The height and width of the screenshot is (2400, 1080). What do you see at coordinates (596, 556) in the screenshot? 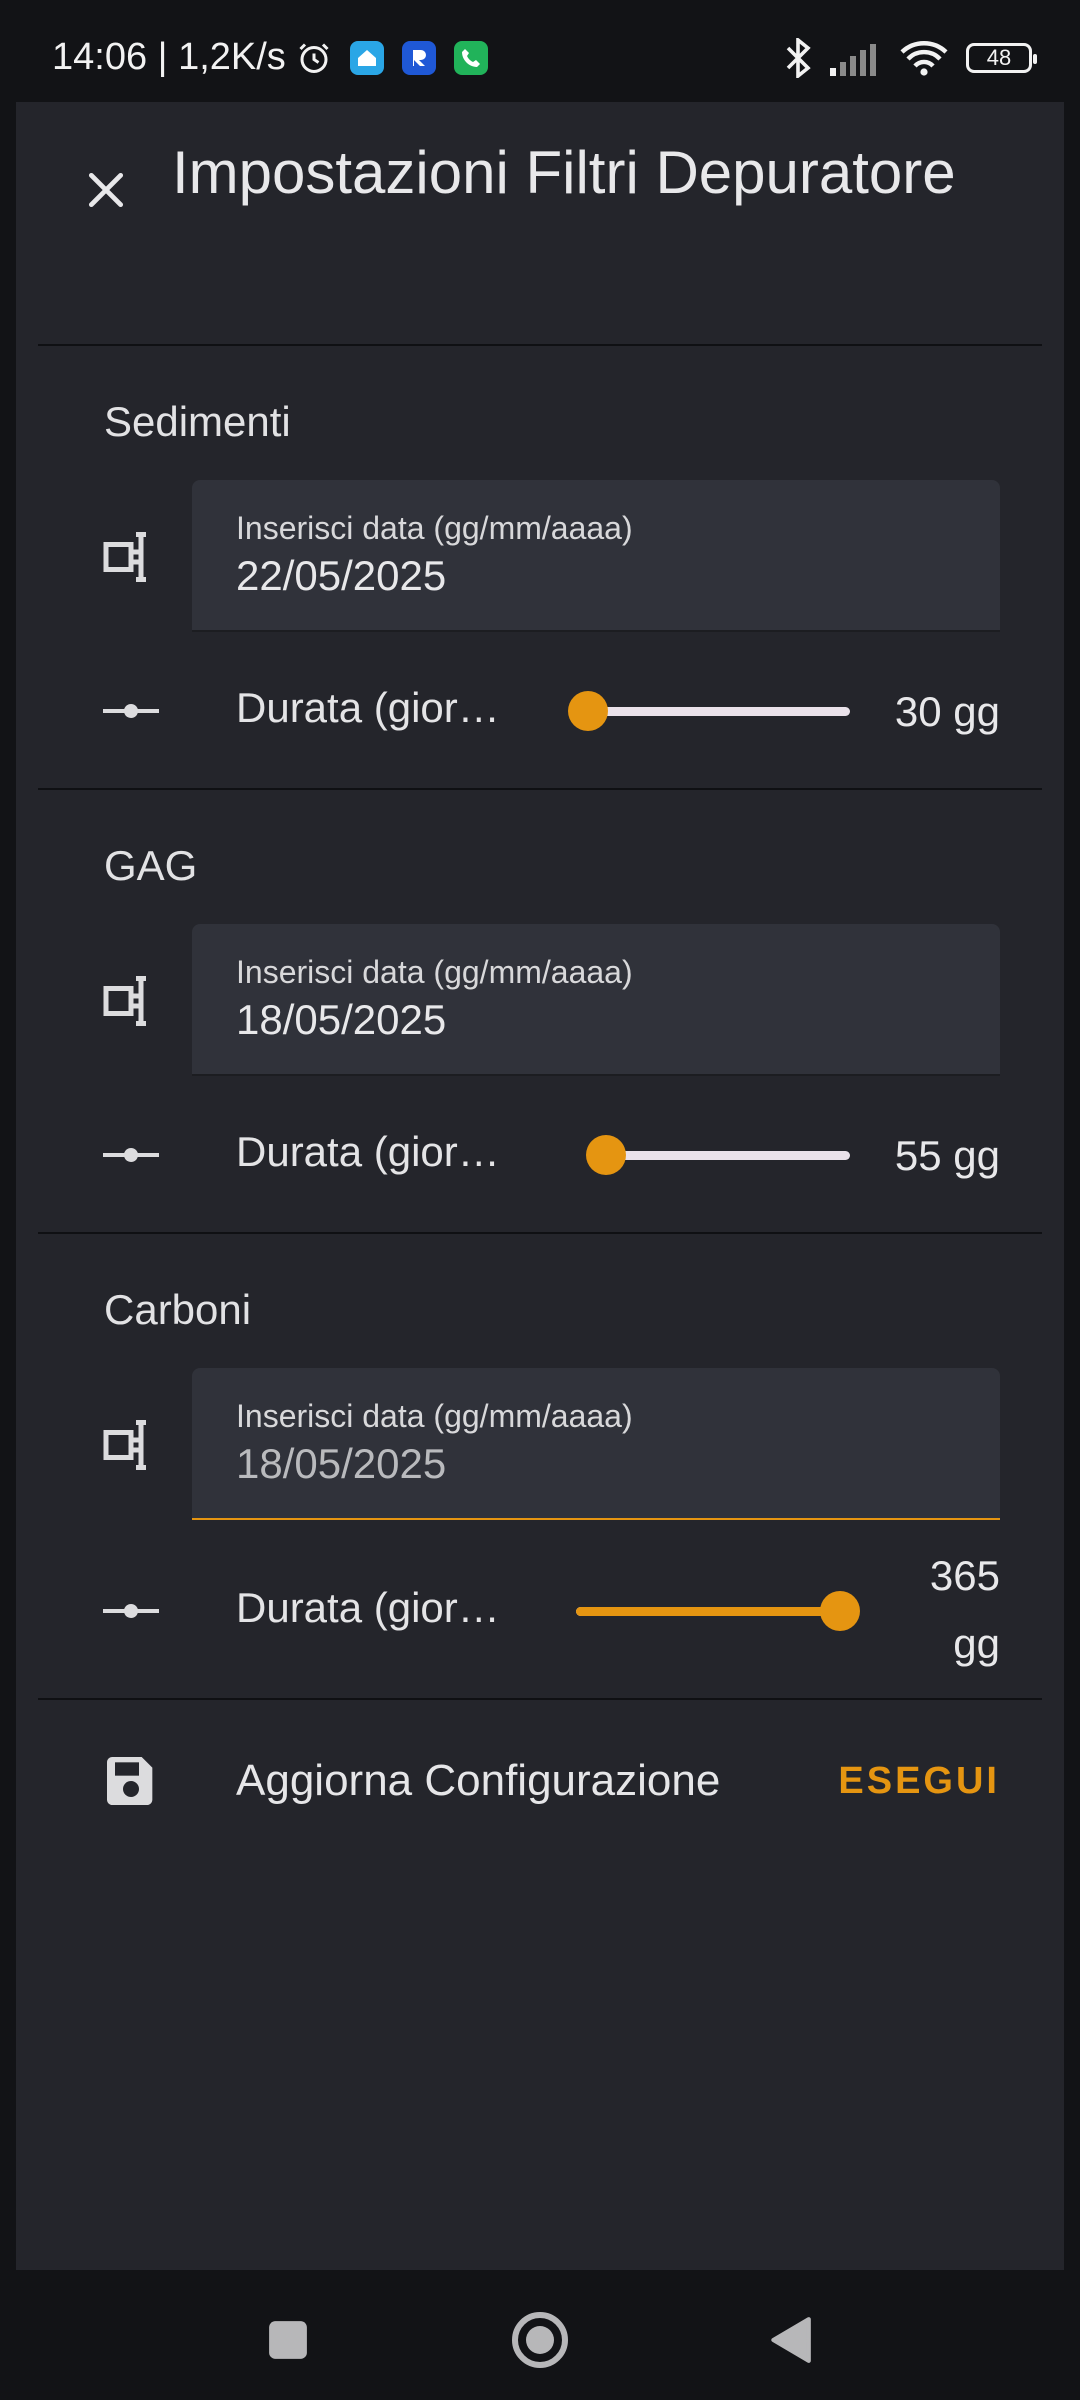
I see `date-field-sedimenti: Inserisci data (gg/mm/aaaa) 22/05/2025` at bounding box center [596, 556].